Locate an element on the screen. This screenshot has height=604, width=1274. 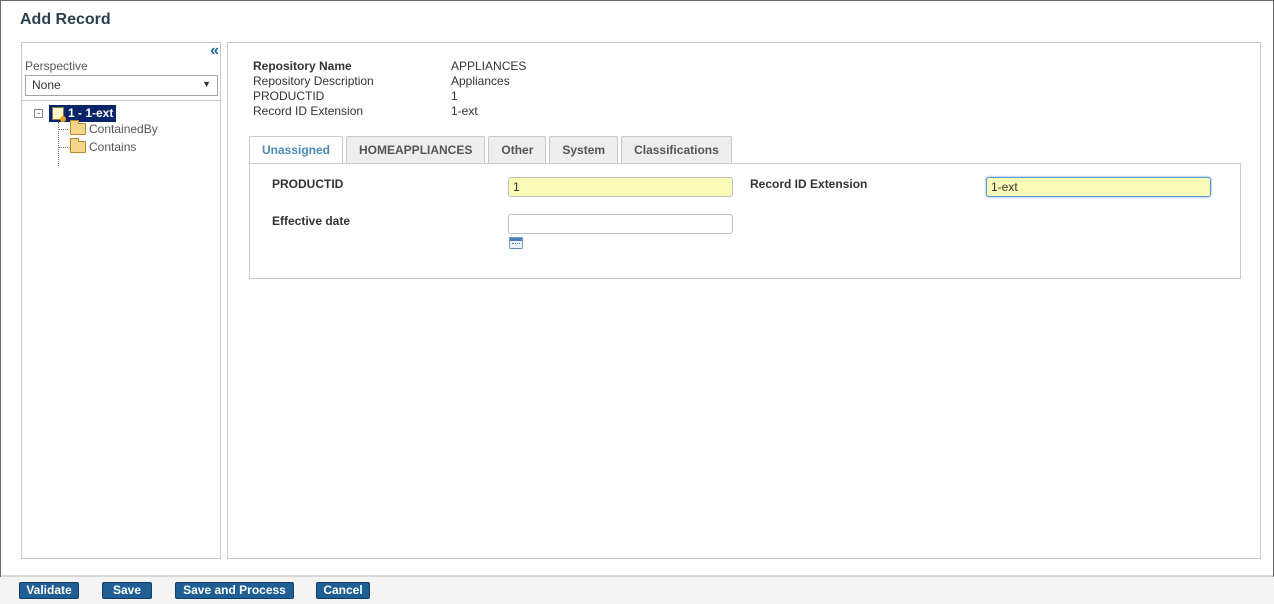
info-label: Repository Name is located at coordinates (302, 66).